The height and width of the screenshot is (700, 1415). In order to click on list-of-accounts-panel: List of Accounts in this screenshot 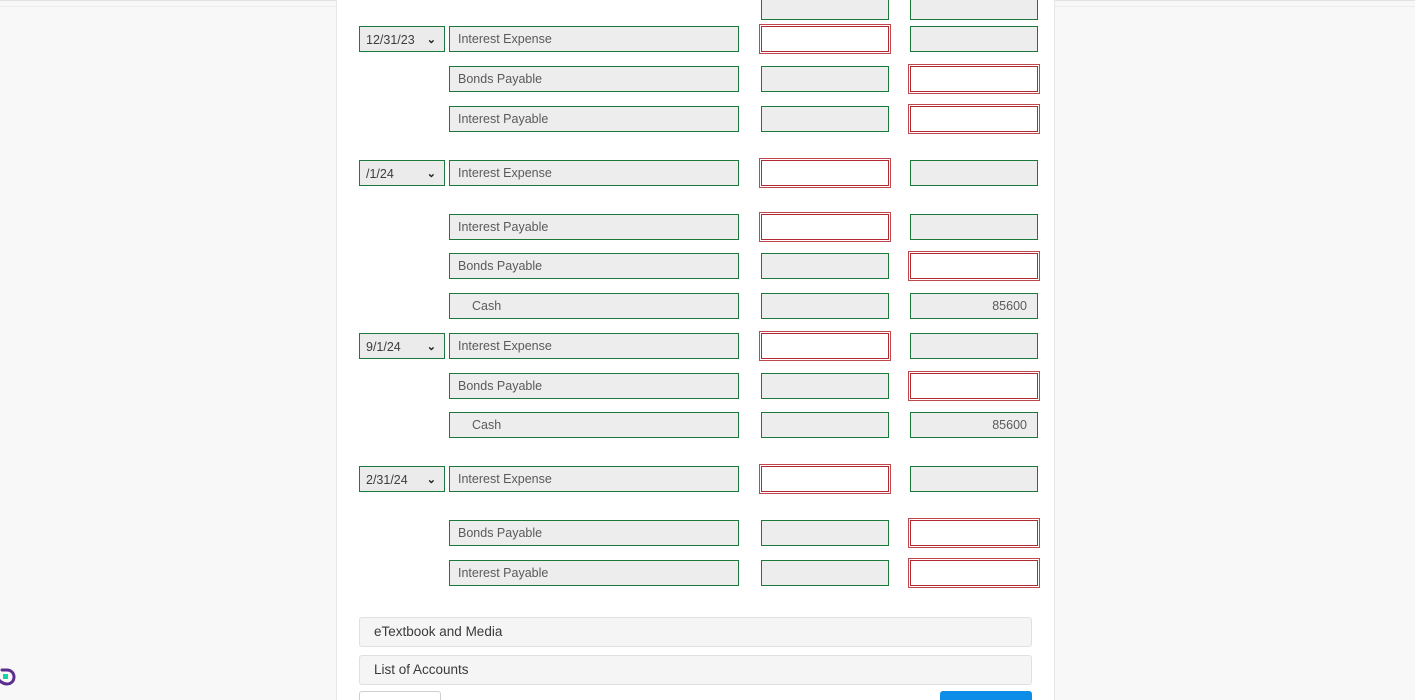, I will do `click(695, 670)`.